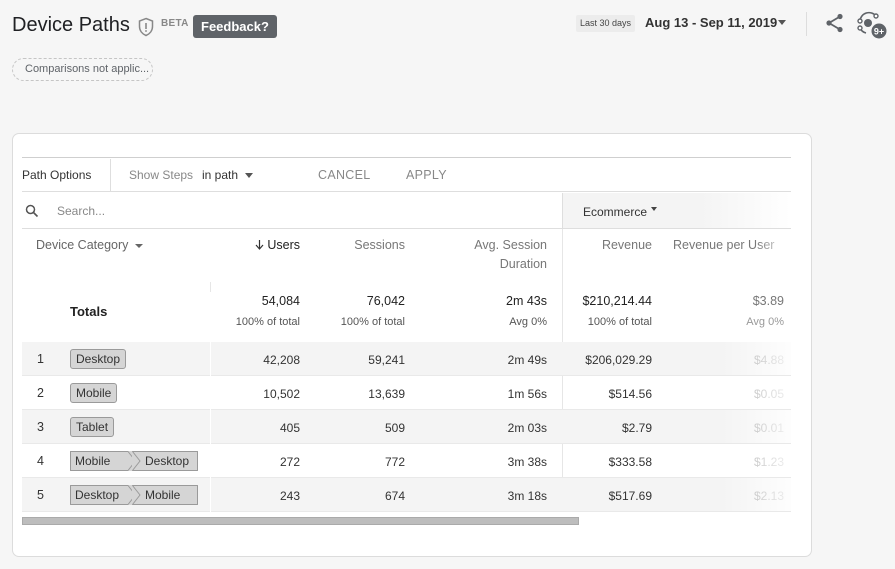  What do you see at coordinates (619, 322) in the screenshot?
I see `totals-revenue-percent: 100% of total` at bounding box center [619, 322].